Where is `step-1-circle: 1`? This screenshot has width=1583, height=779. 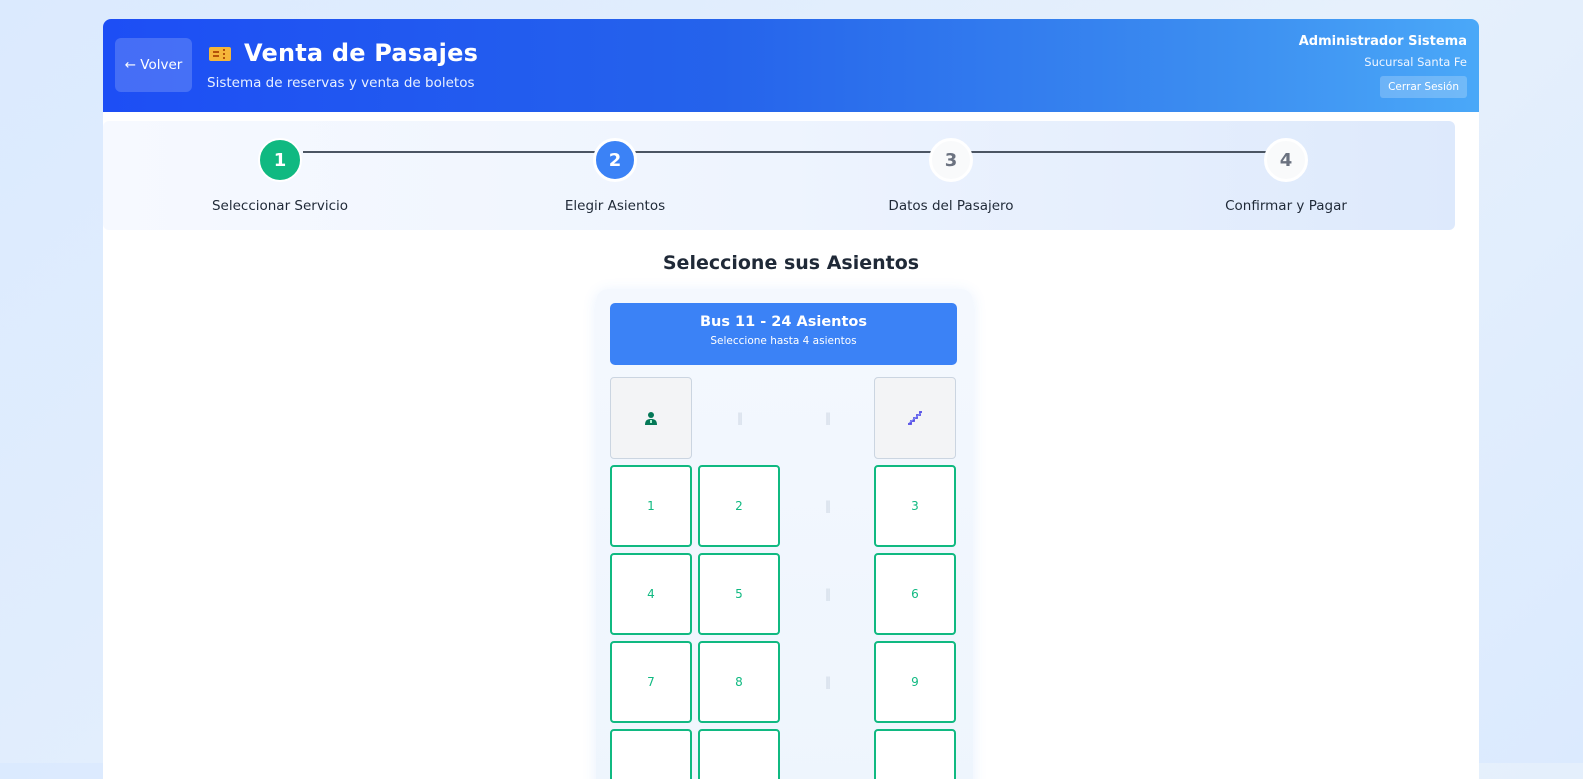 step-1-circle: 1 is located at coordinates (280, 160).